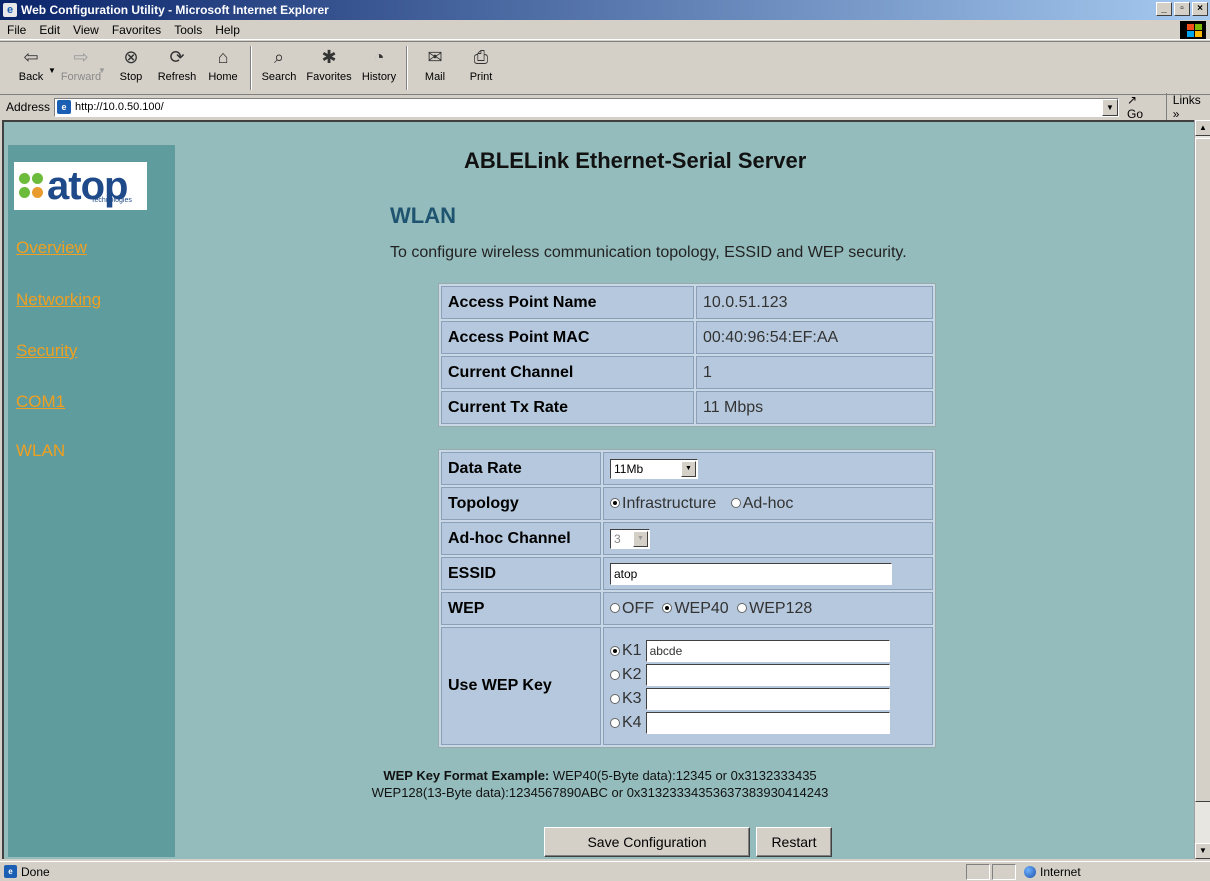  I want to click on table-row: Access Point MAC 00:40:96:54:EF:AA, so click(687, 337).